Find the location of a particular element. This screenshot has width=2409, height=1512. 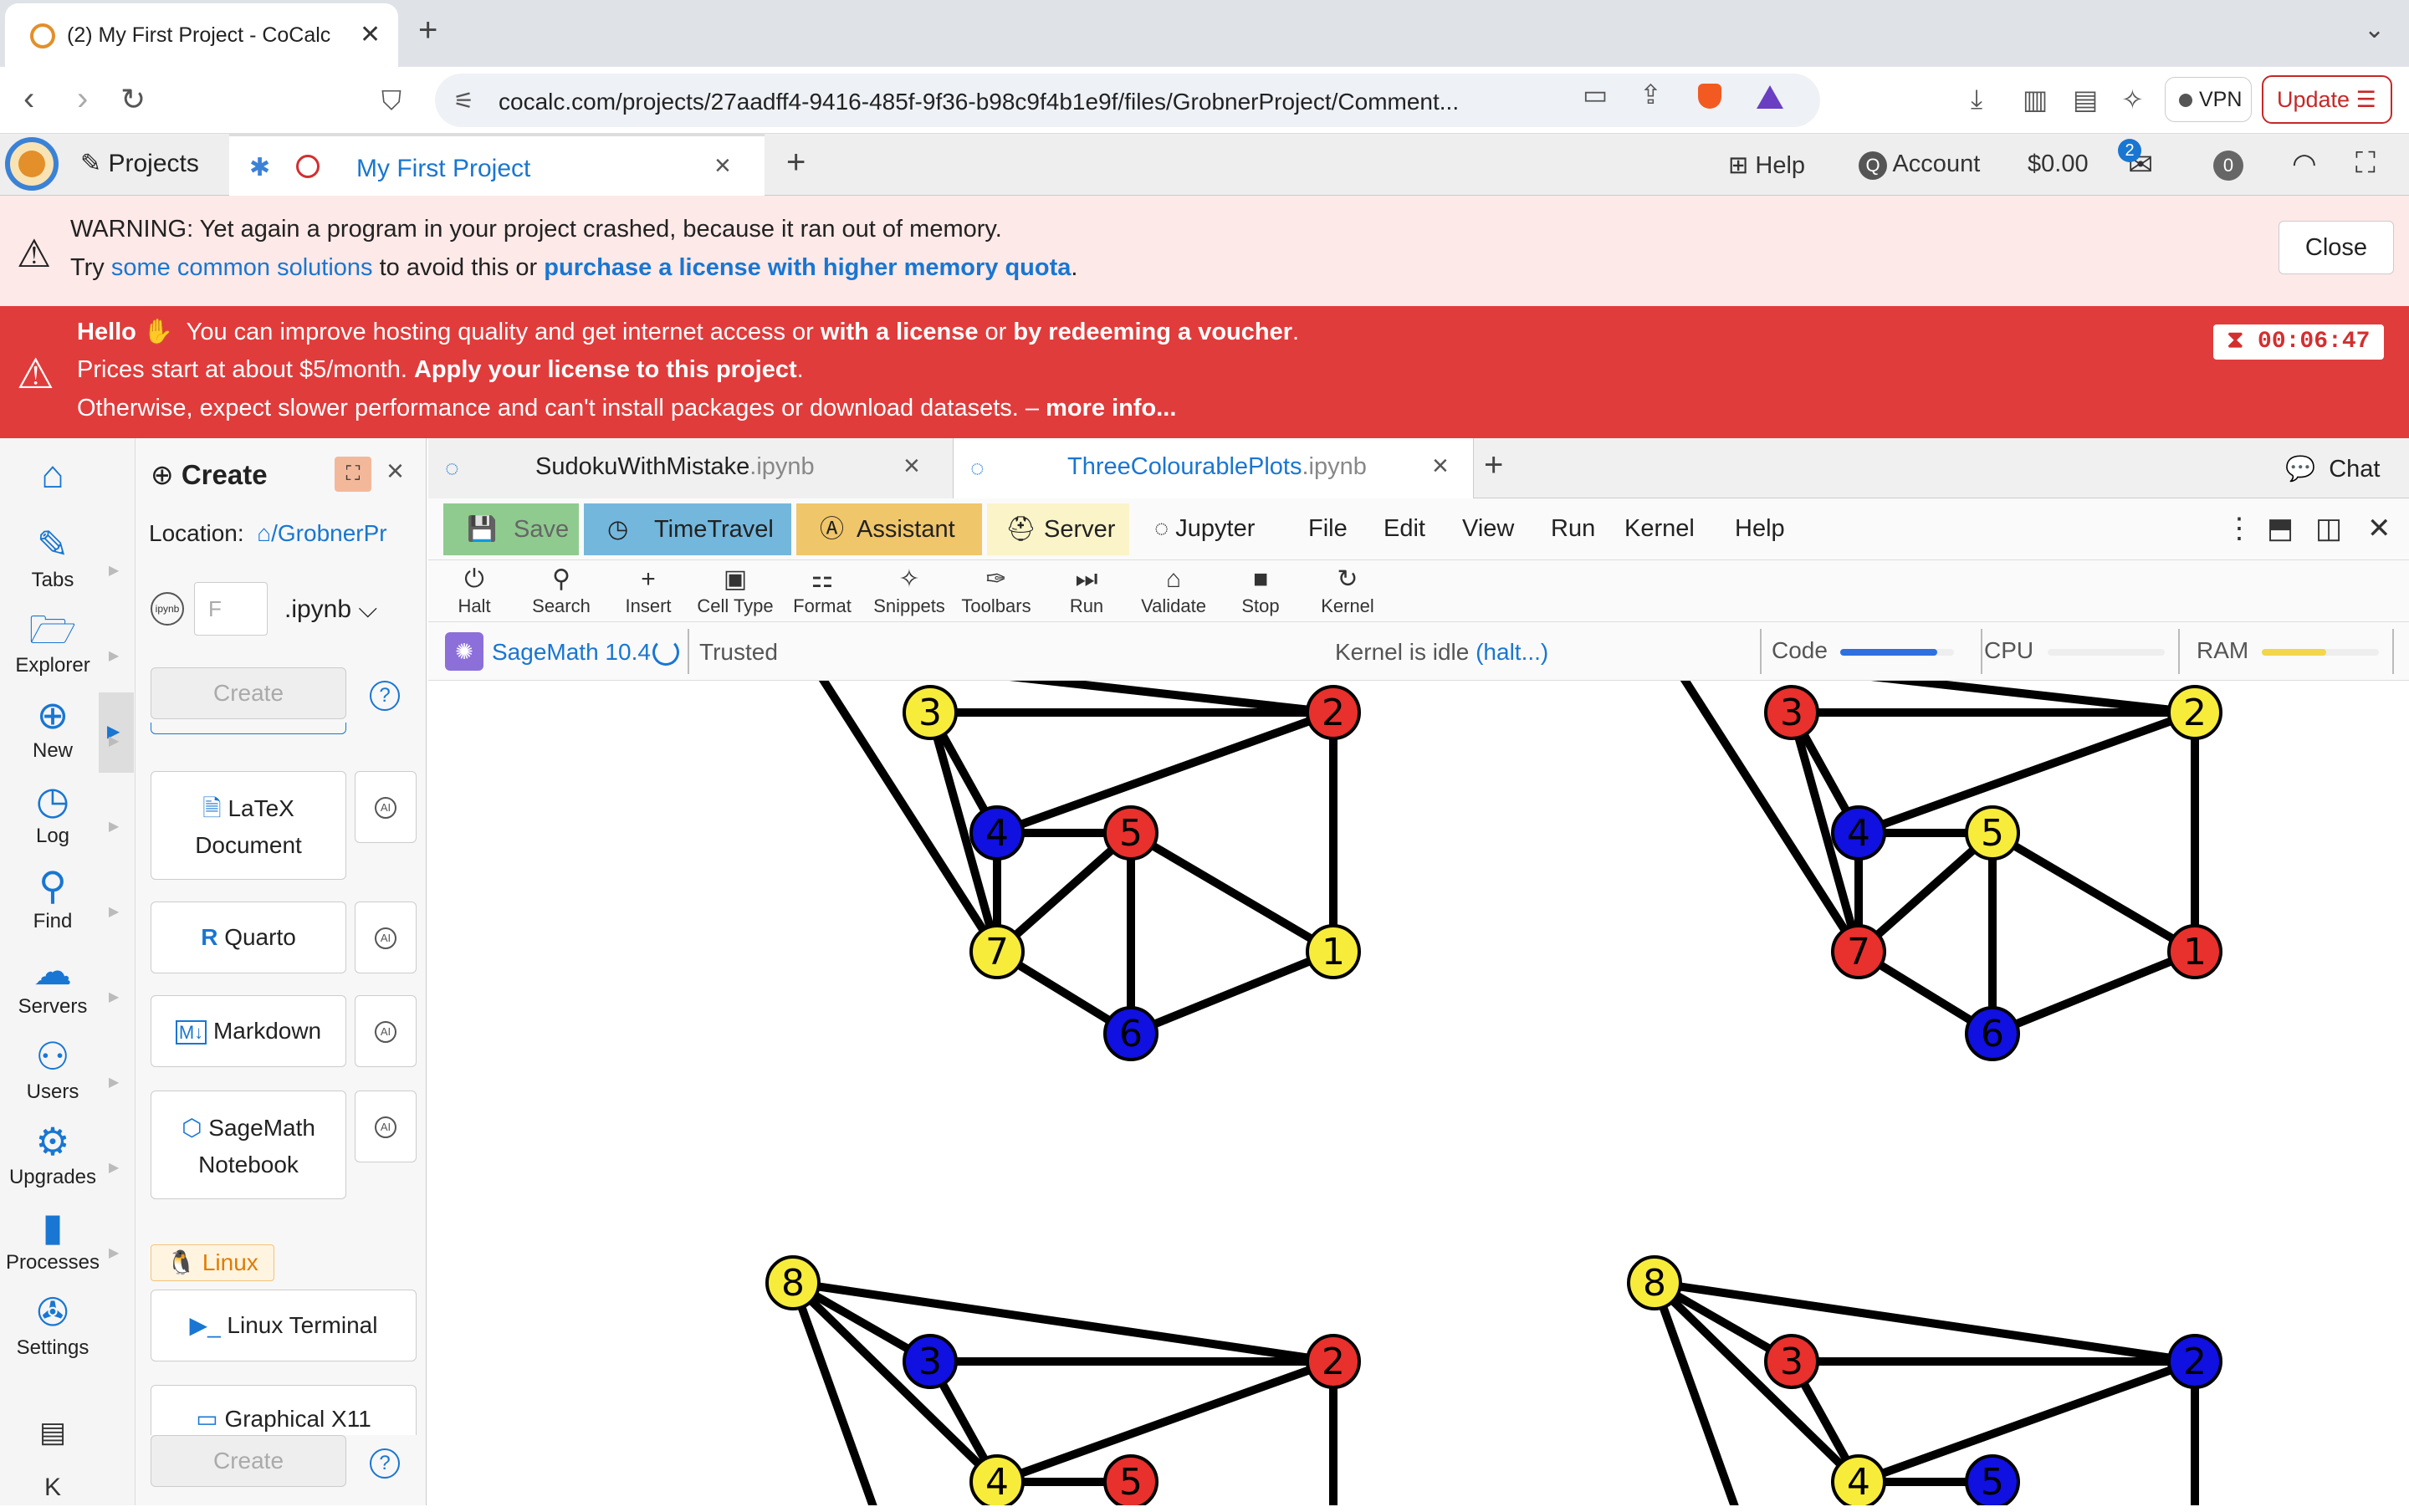

download-icon: ⤓ is located at coordinates (1976, 99).